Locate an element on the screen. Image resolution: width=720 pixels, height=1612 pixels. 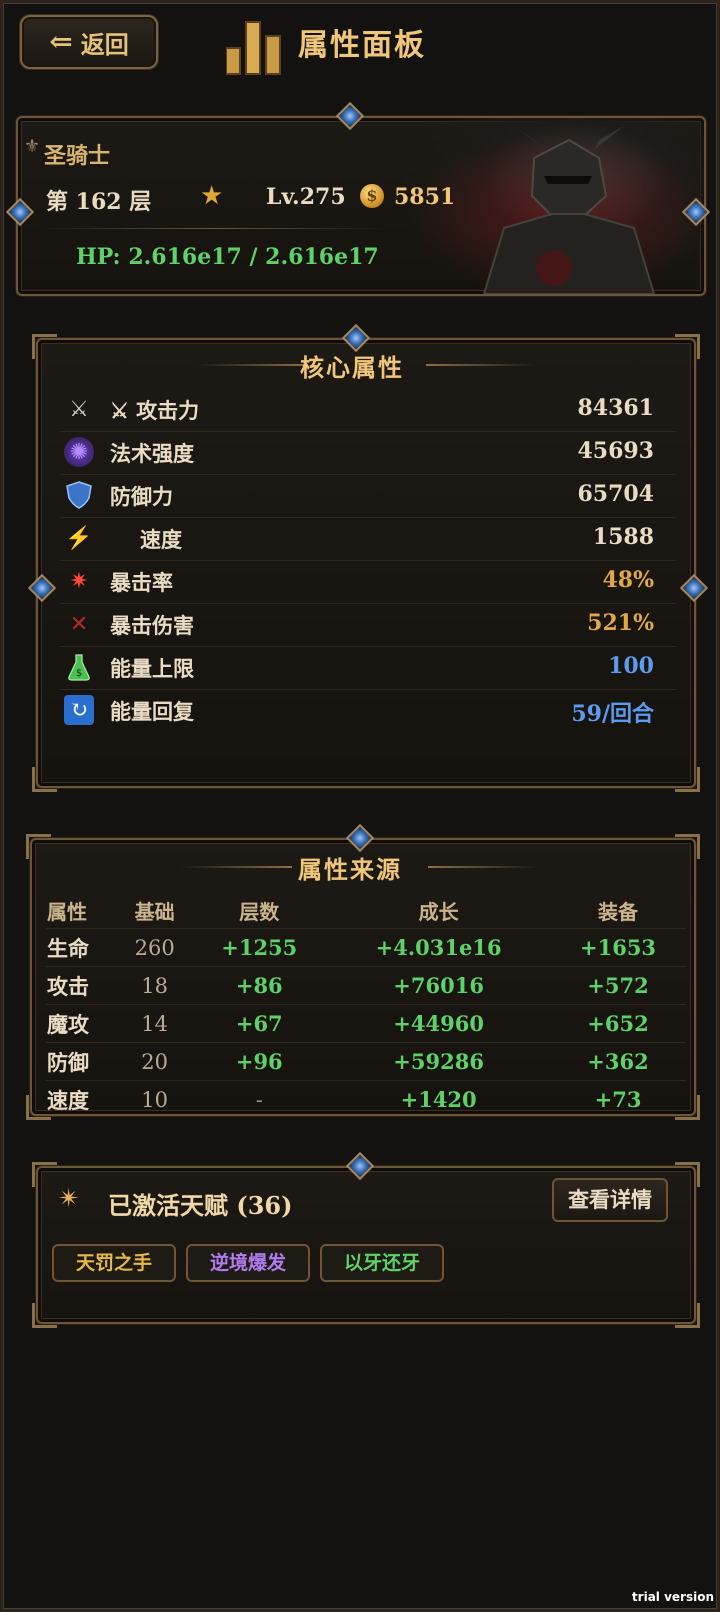
talent-star-icon: ✴ is located at coordinates (69, 1199).